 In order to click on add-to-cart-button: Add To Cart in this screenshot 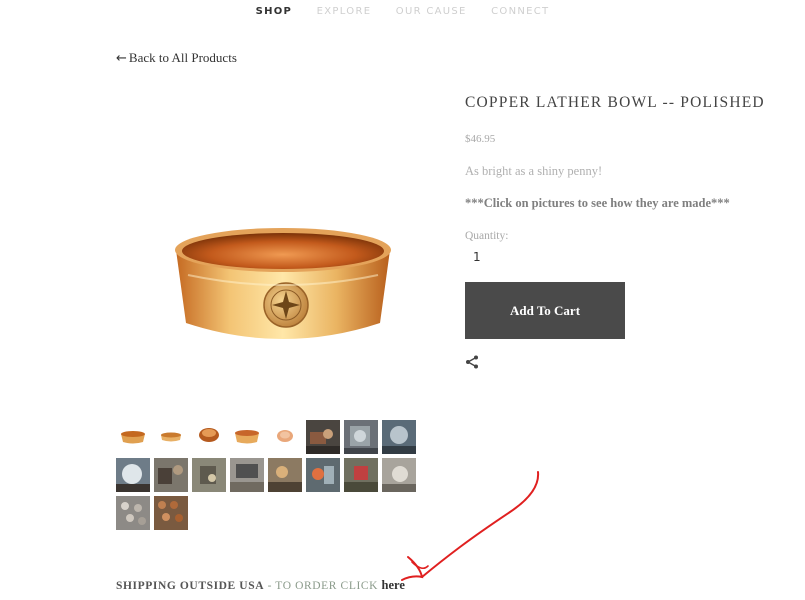, I will do `click(545, 310)`.